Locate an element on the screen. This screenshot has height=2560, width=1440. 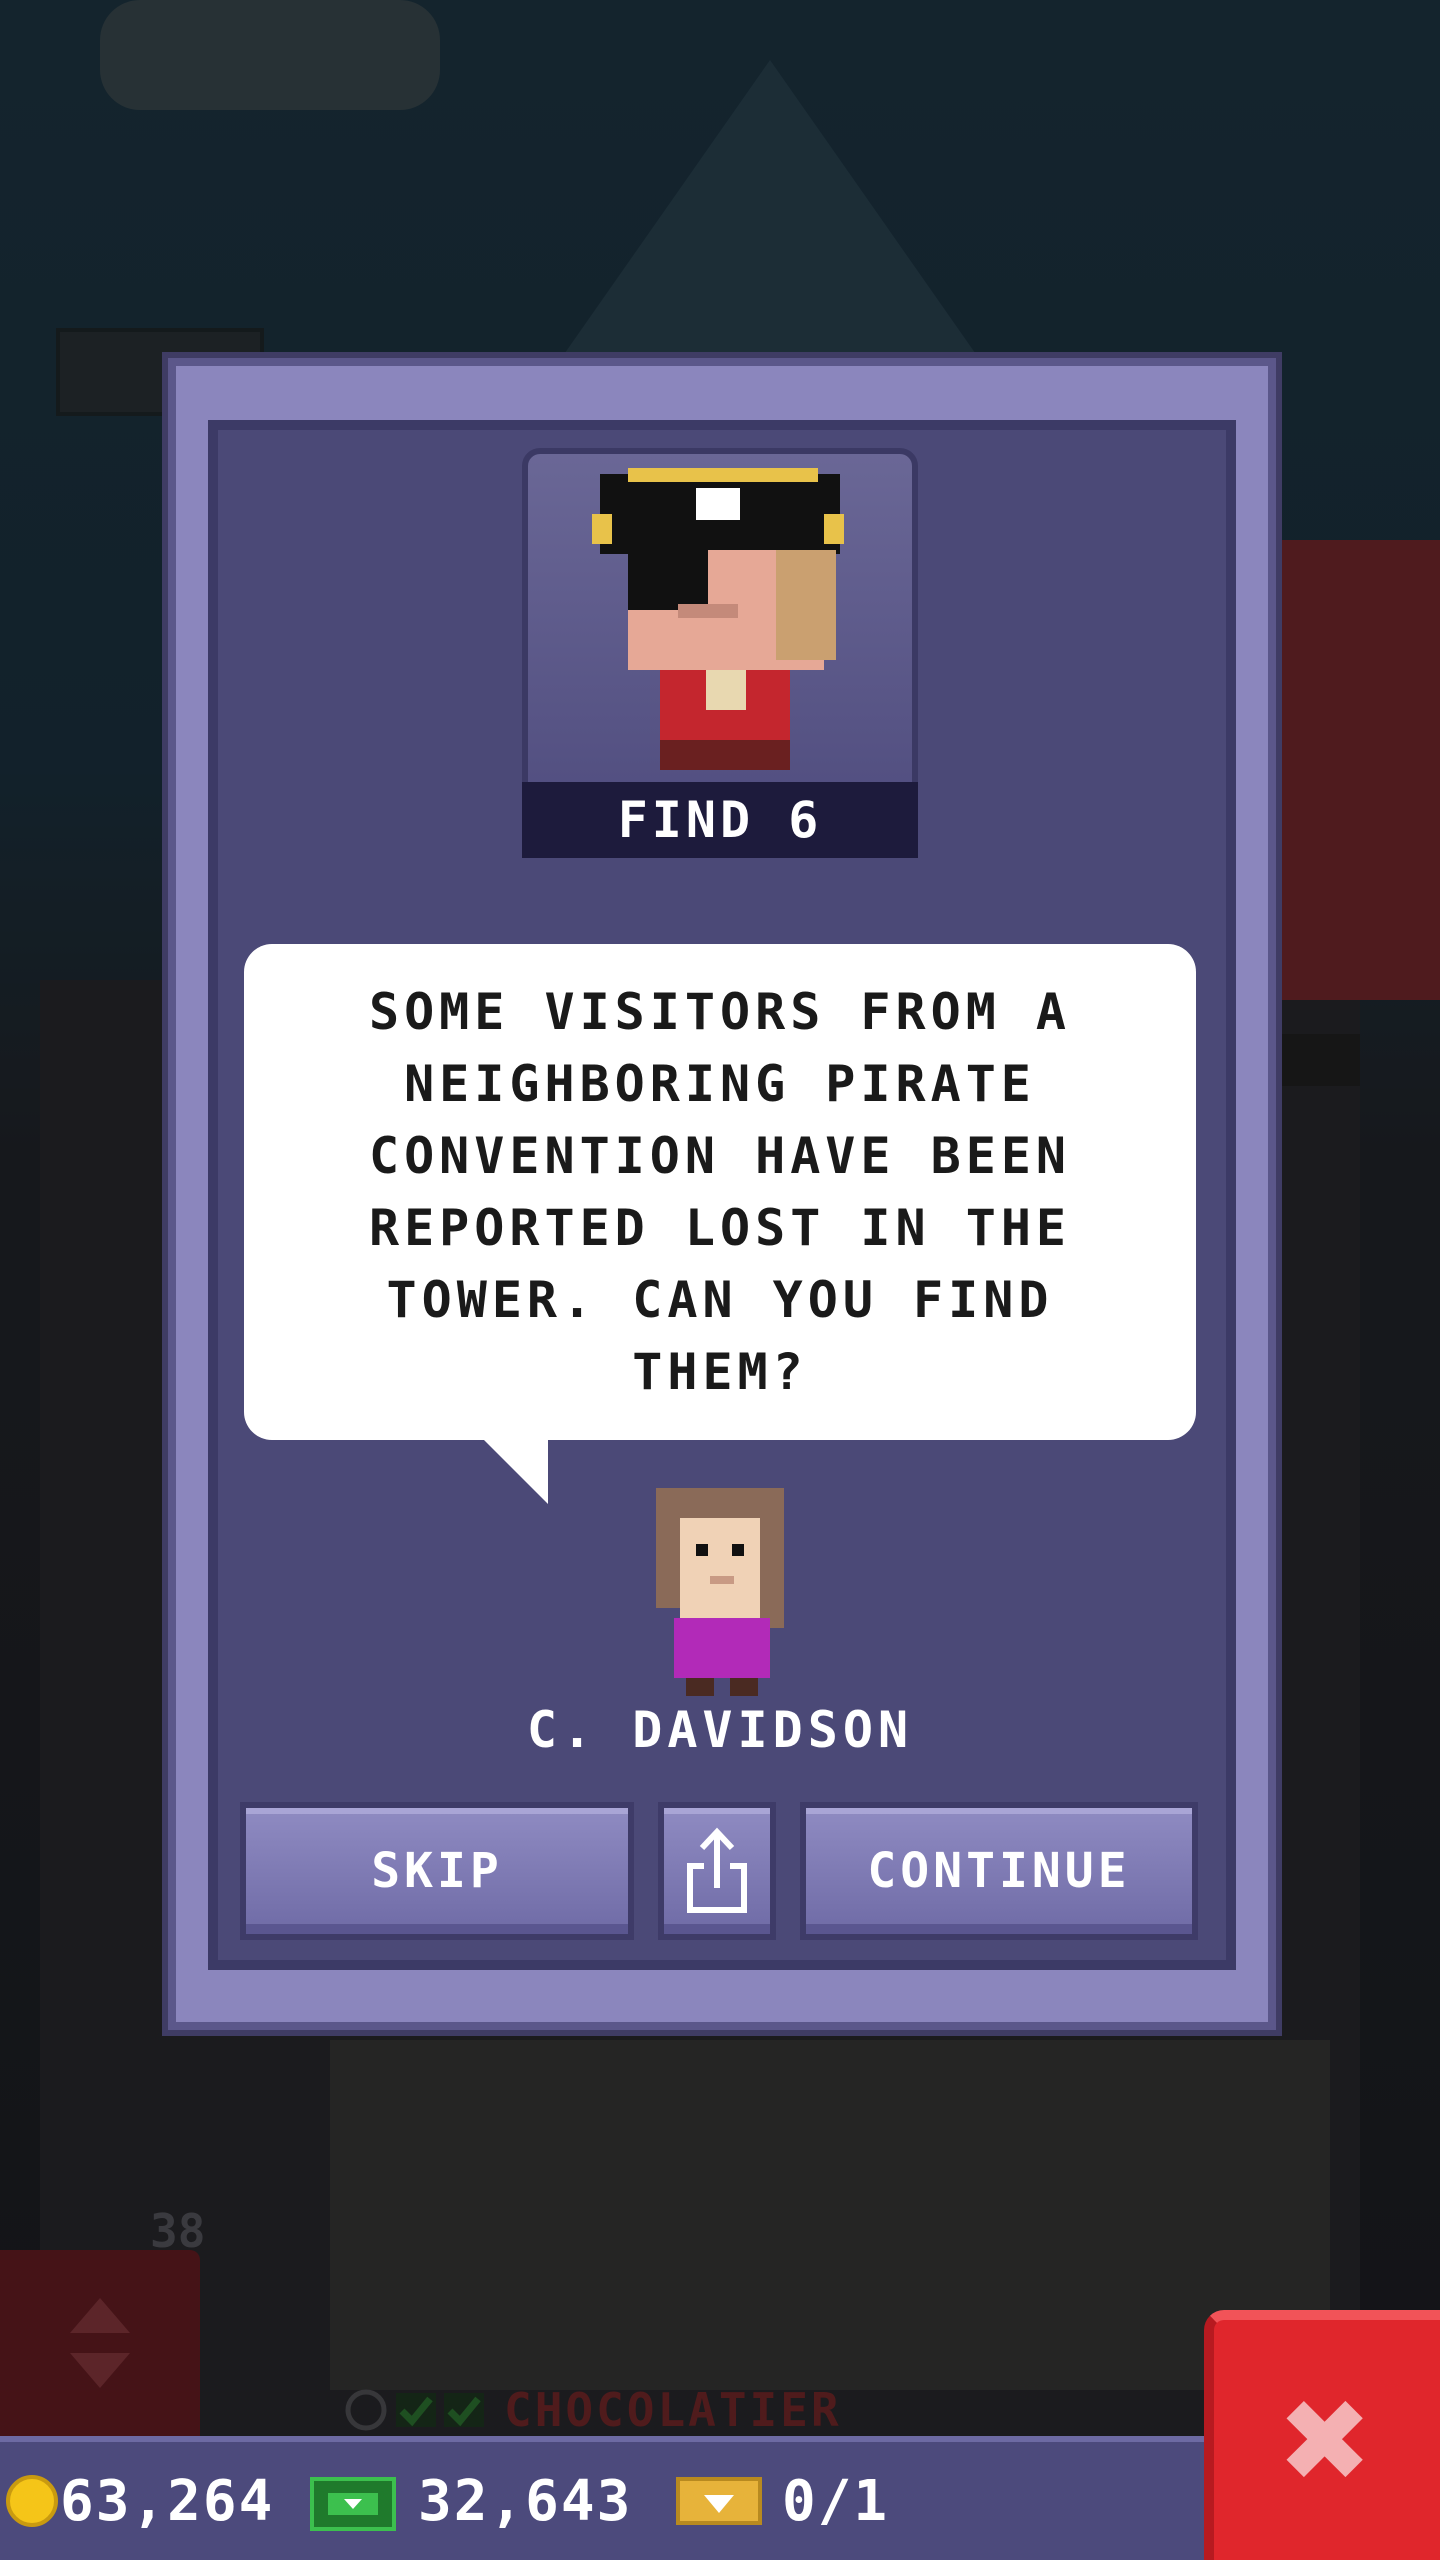
coin-icon is located at coordinates (32, 2501).